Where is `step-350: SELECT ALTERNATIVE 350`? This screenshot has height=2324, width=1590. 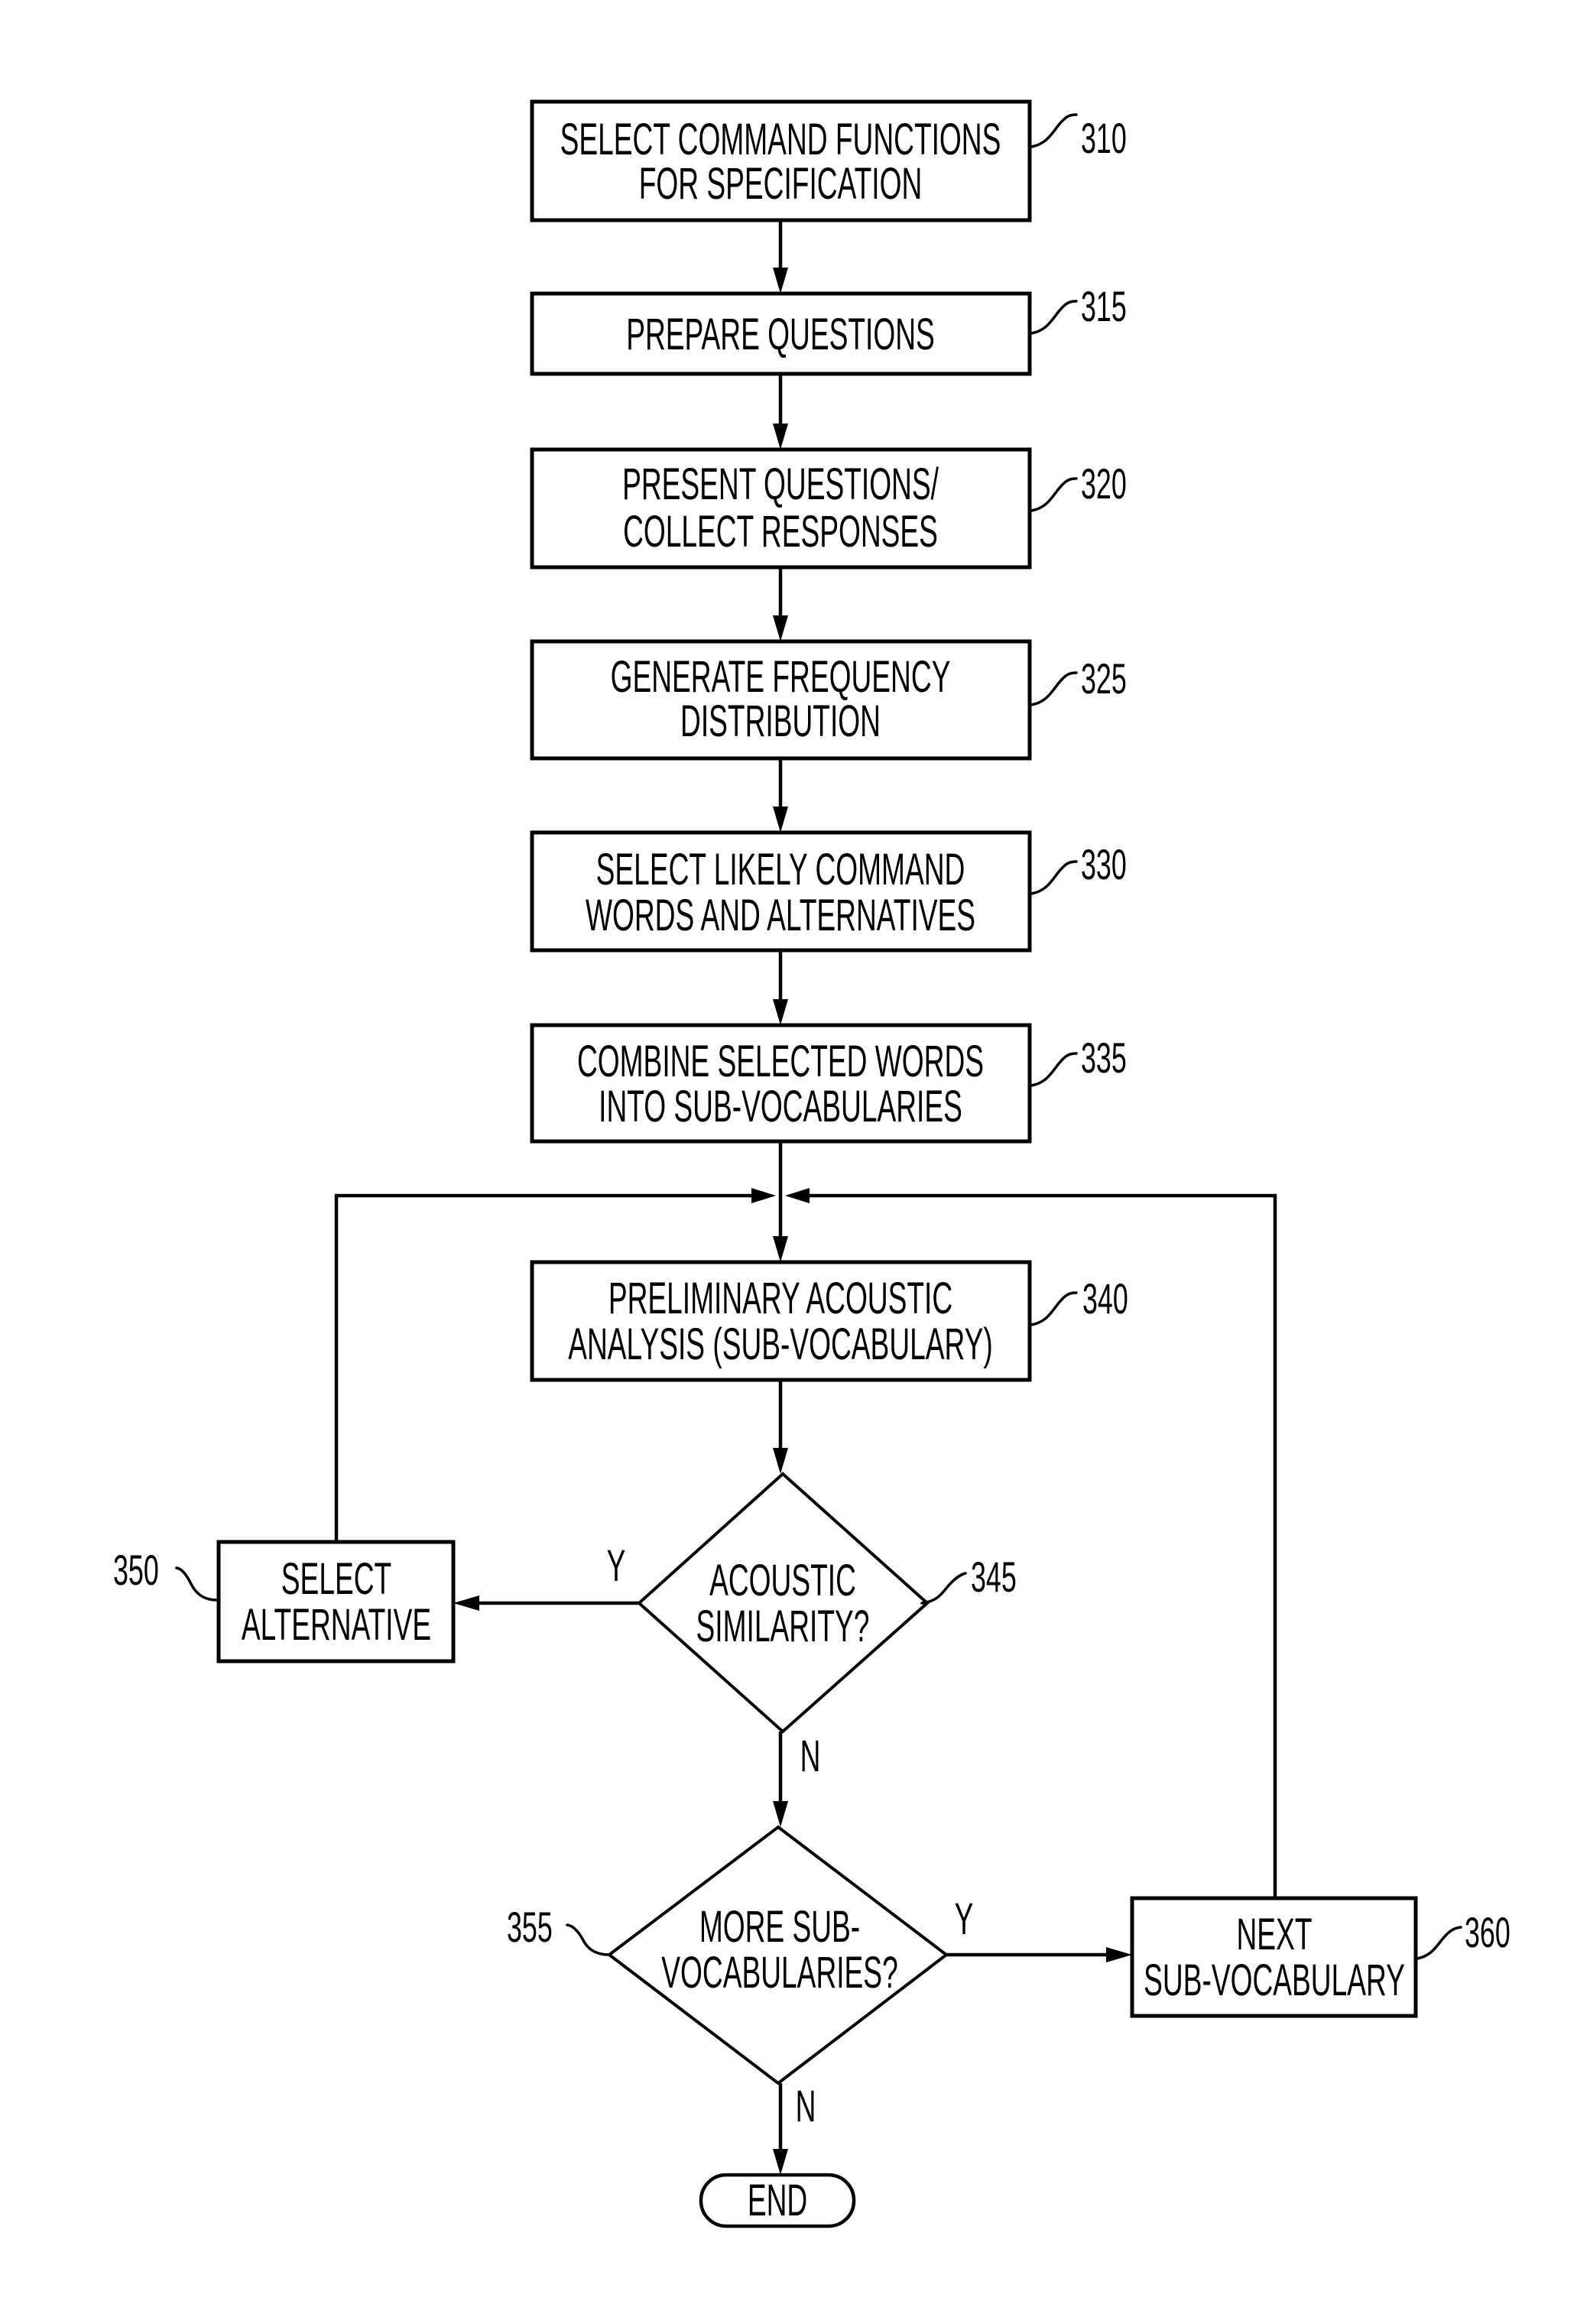
step-350: SELECT ALTERNATIVE 350 is located at coordinates (284, 1602).